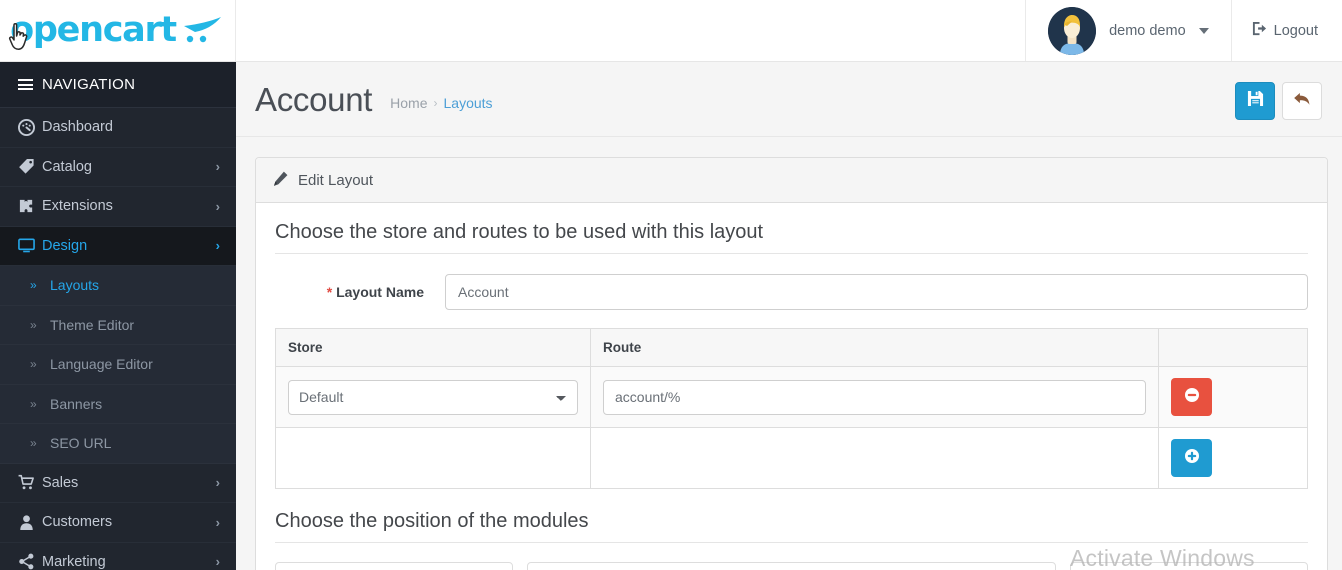 This screenshot has width=1342, height=570. Describe the element at coordinates (1278, 99) in the screenshot. I see `page-header-actions` at that location.